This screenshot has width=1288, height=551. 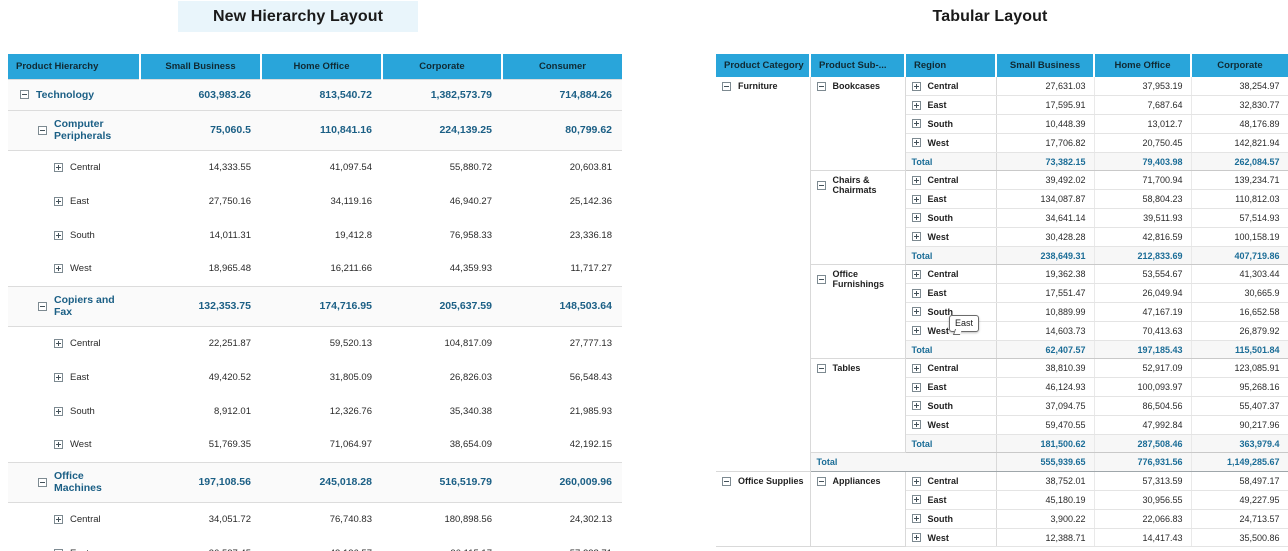 What do you see at coordinates (442, 306) in the screenshot?
I see `measure-cell: 205,637.59` at bounding box center [442, 306].